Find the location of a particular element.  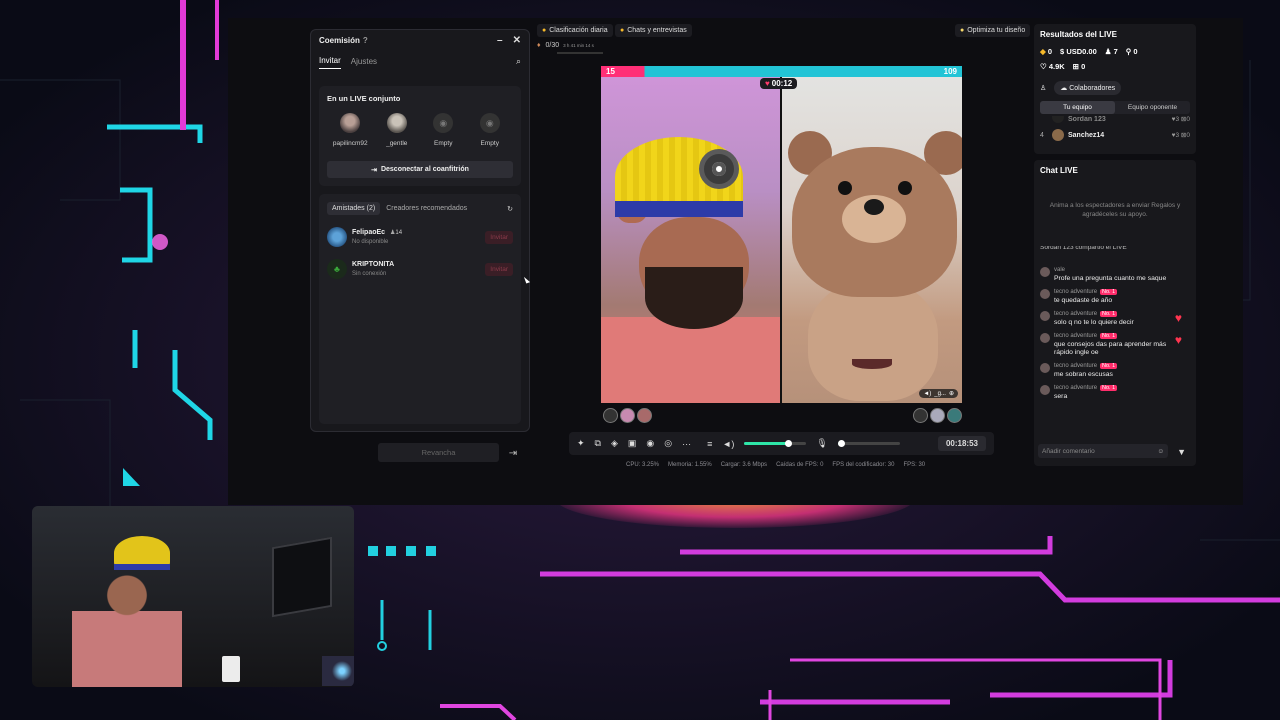

avatar: ♣ is located at coordinates (337, 269).